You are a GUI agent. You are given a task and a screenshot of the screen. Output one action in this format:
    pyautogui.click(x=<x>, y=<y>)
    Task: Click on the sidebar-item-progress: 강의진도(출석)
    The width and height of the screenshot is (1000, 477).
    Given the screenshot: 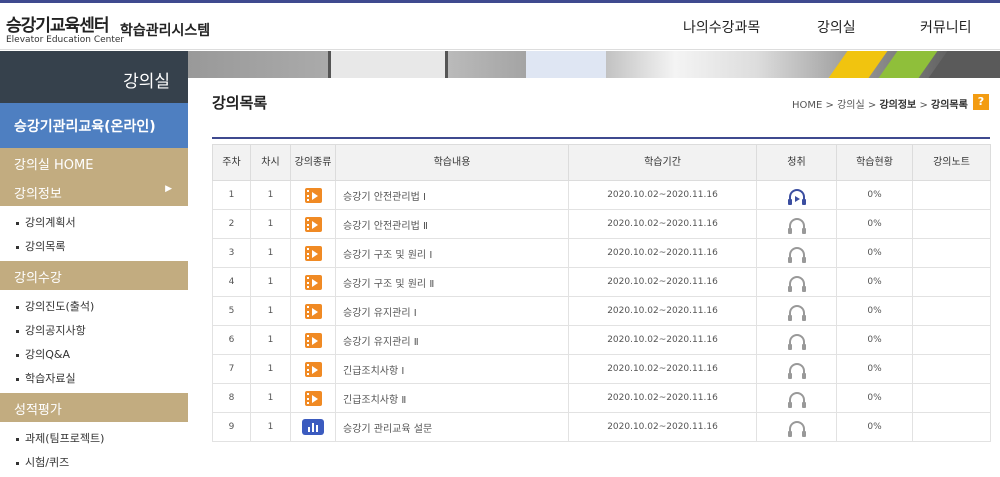 What is the action you would take?
    pyautogui.click(x=94, y=305)
    